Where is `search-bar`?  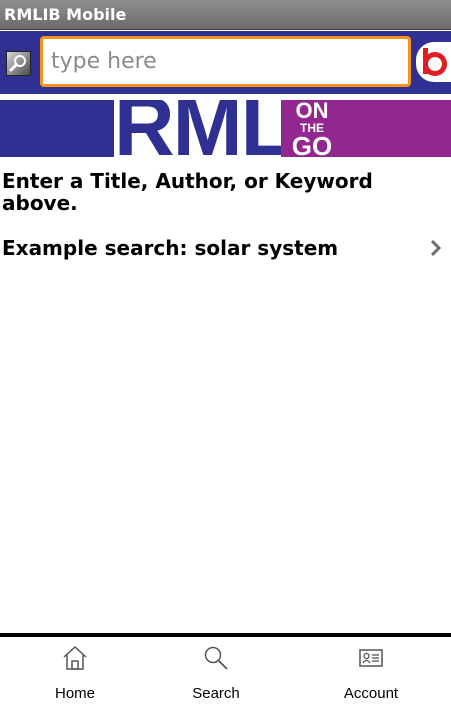 search-bar is located at coordinates (225, 62).